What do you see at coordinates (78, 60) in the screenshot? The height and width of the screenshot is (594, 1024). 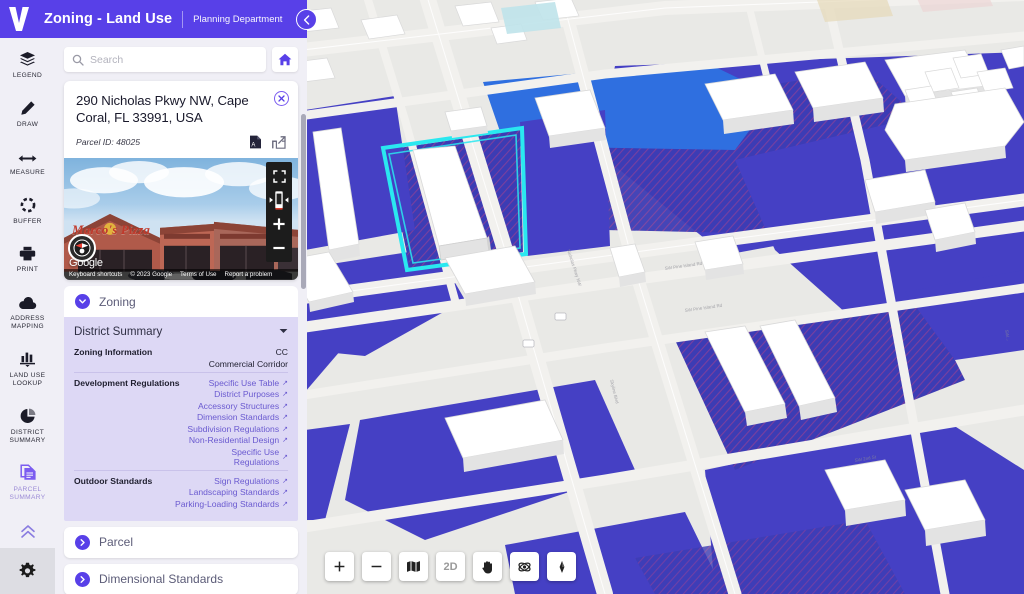 I see `search-icon` at bounding box center [78, 60].